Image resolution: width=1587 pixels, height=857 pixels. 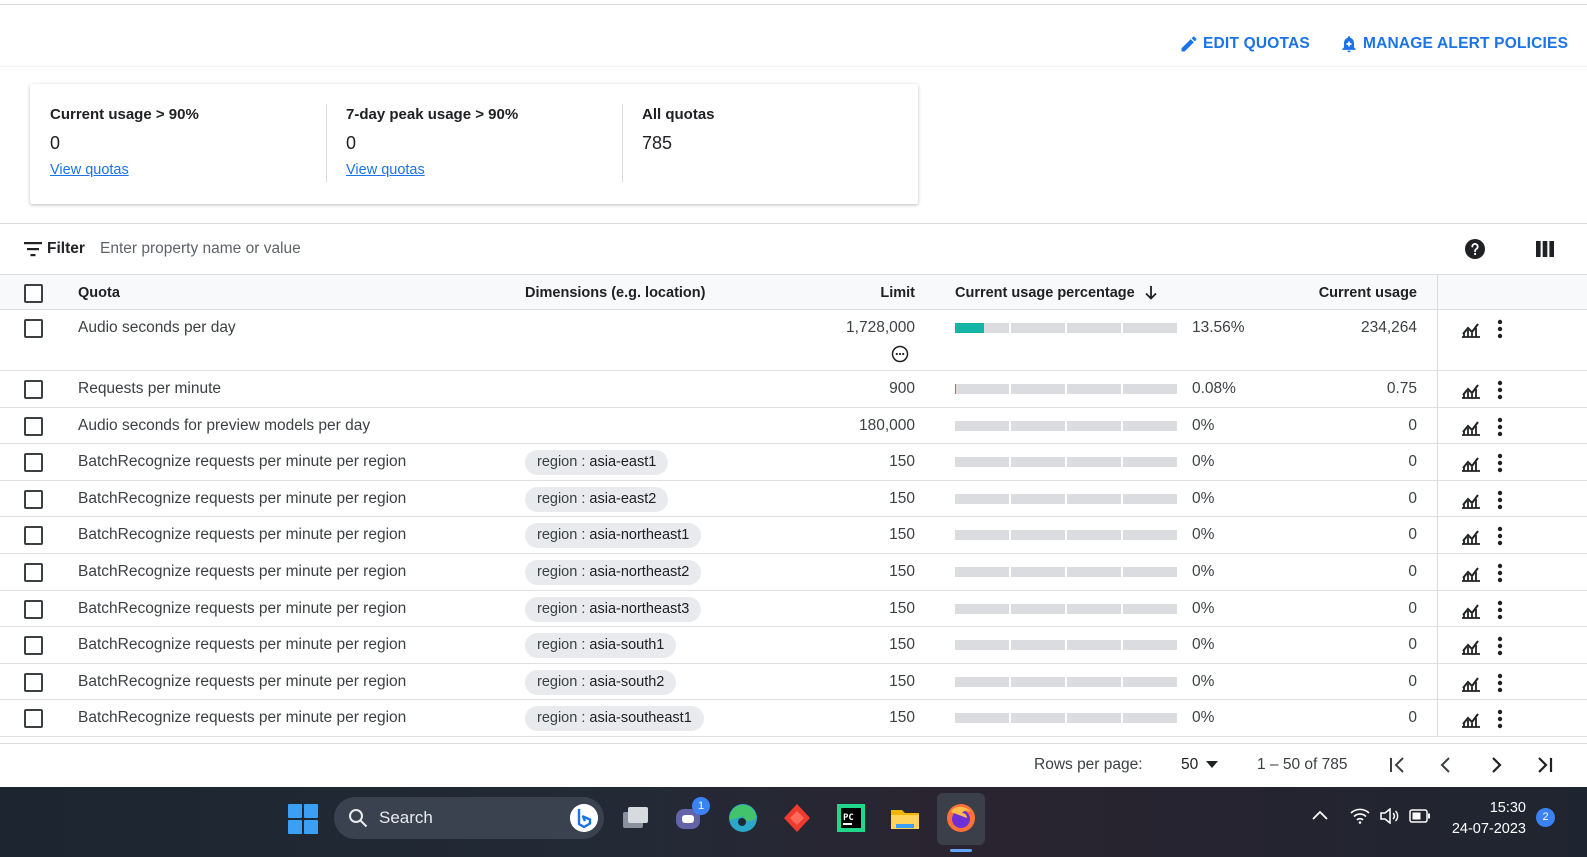 What do you see at coordinates (303, 819) in the screenshot?
I see `windows-start-icon` at bounding box center [303, 819].